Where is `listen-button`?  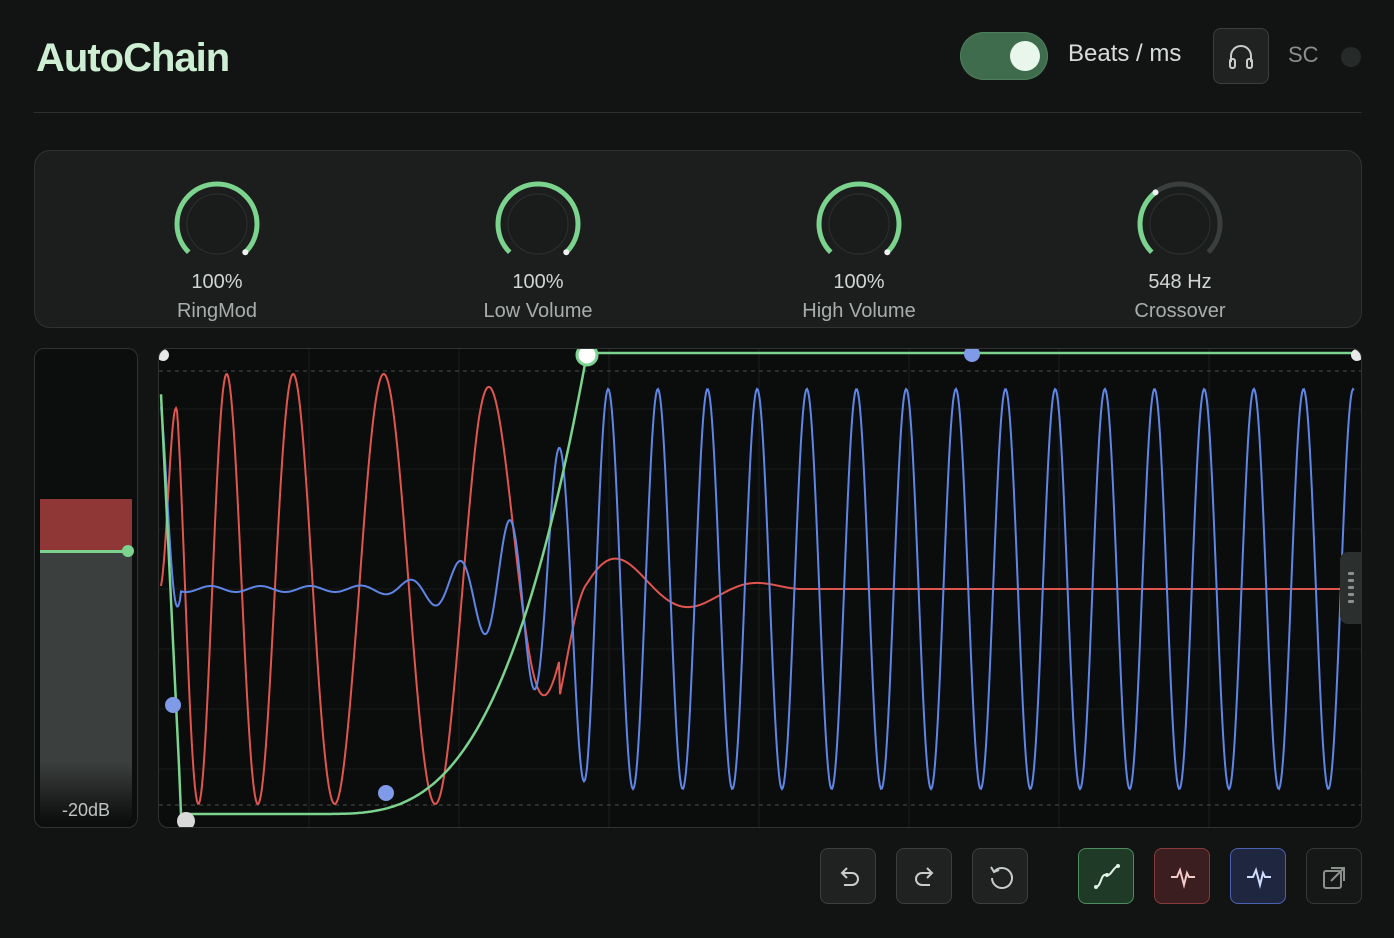 listen-button is located at coordinates (1241, 56).